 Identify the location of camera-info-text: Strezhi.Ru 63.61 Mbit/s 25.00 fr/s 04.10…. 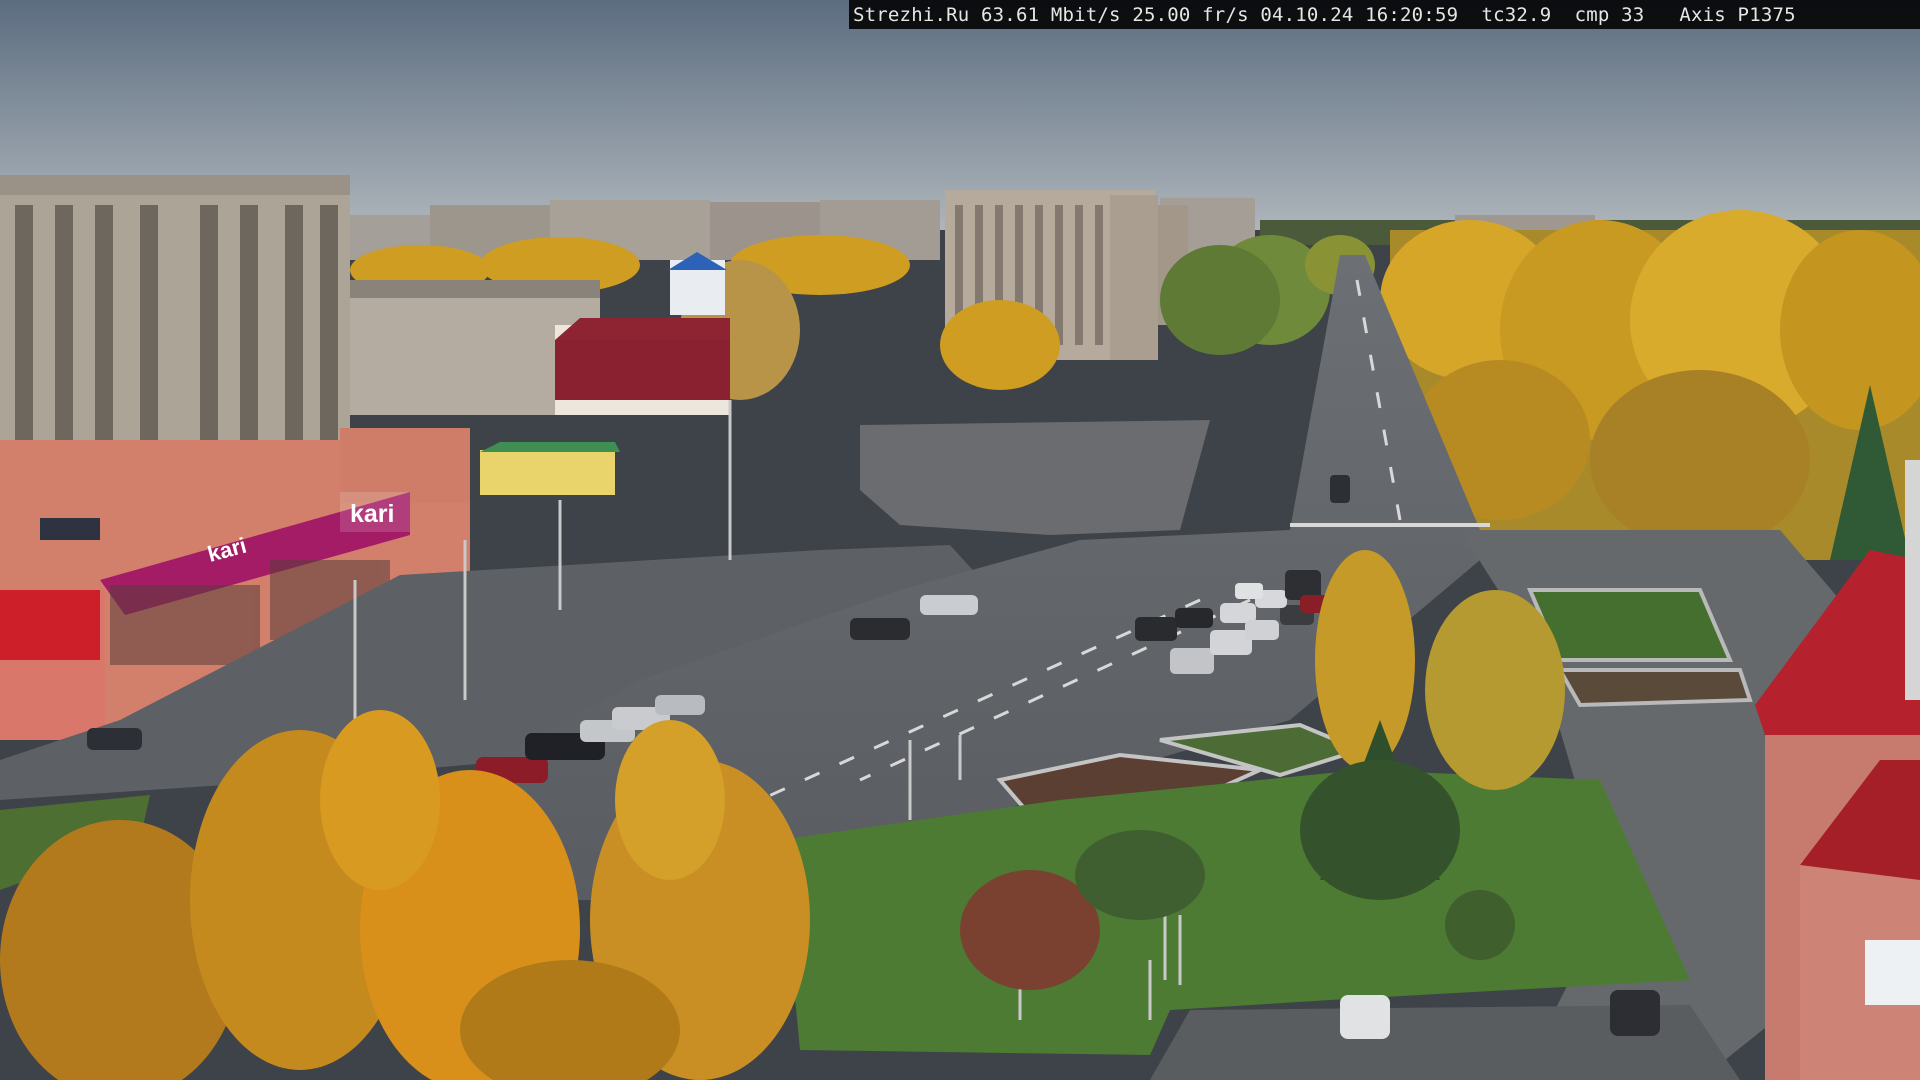
(1324, 14).